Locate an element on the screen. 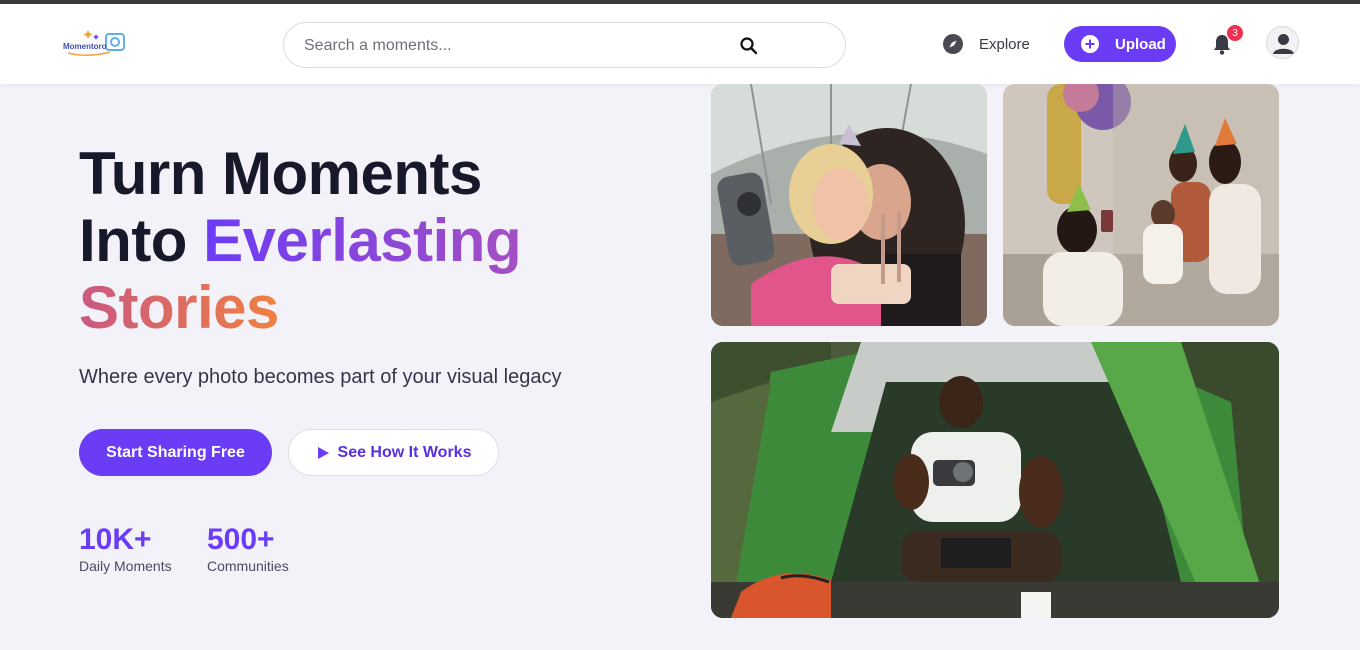 The image size is (1360, 650). upload-button: Upload is located at coordinates (1120, 44).